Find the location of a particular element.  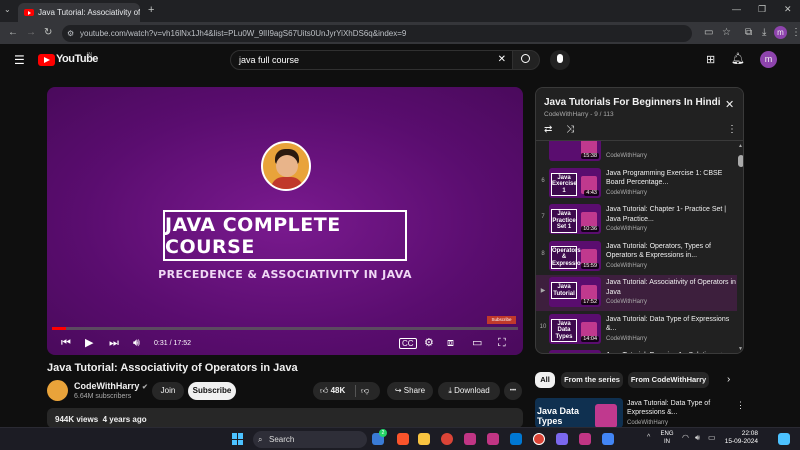

chrome-active-icon is located at coordinates (539, 439).